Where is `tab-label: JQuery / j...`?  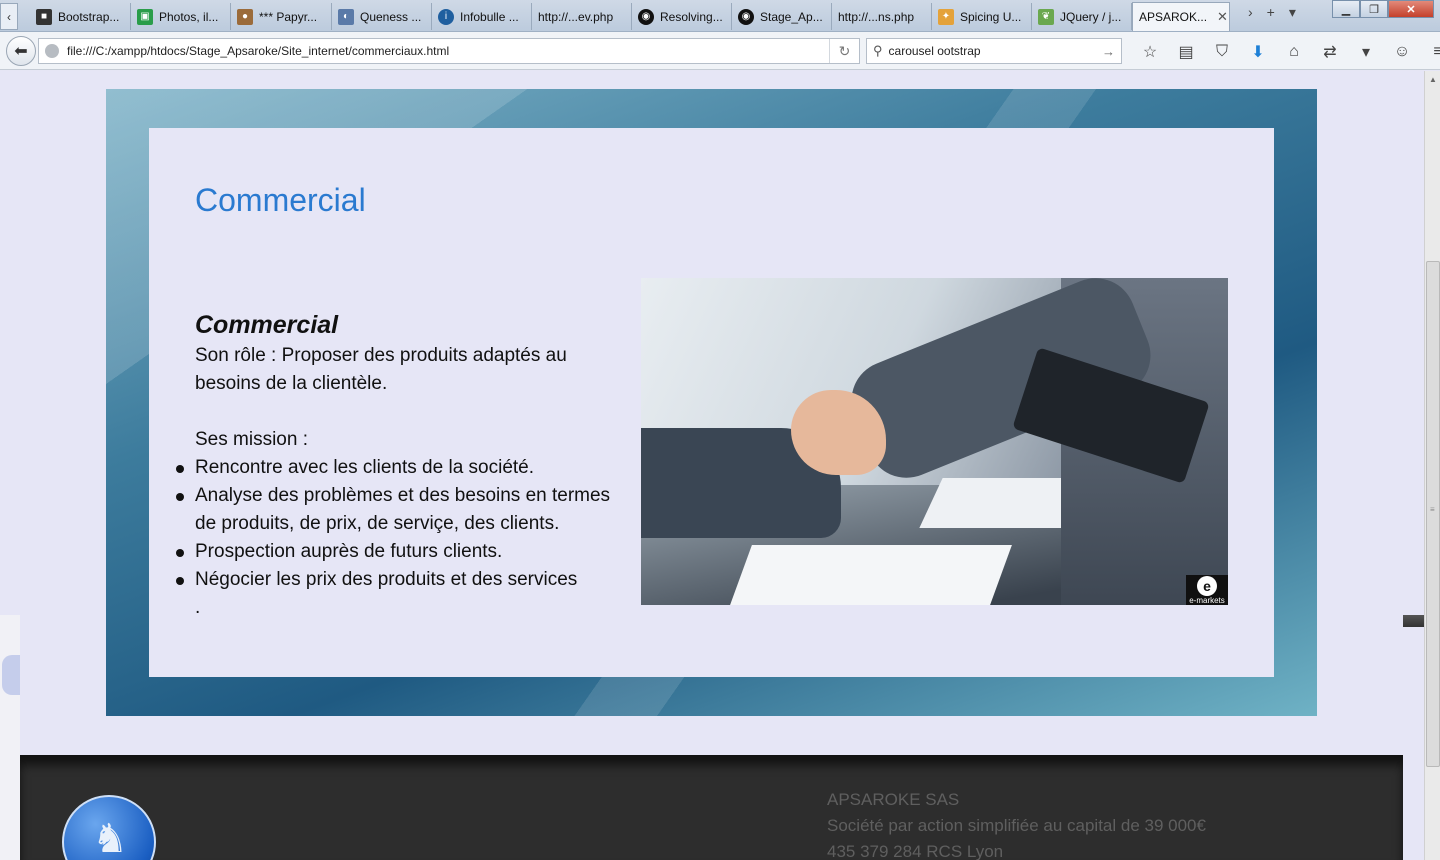 tab-label: JQuery / j... is located at coordinates (1091, 16).